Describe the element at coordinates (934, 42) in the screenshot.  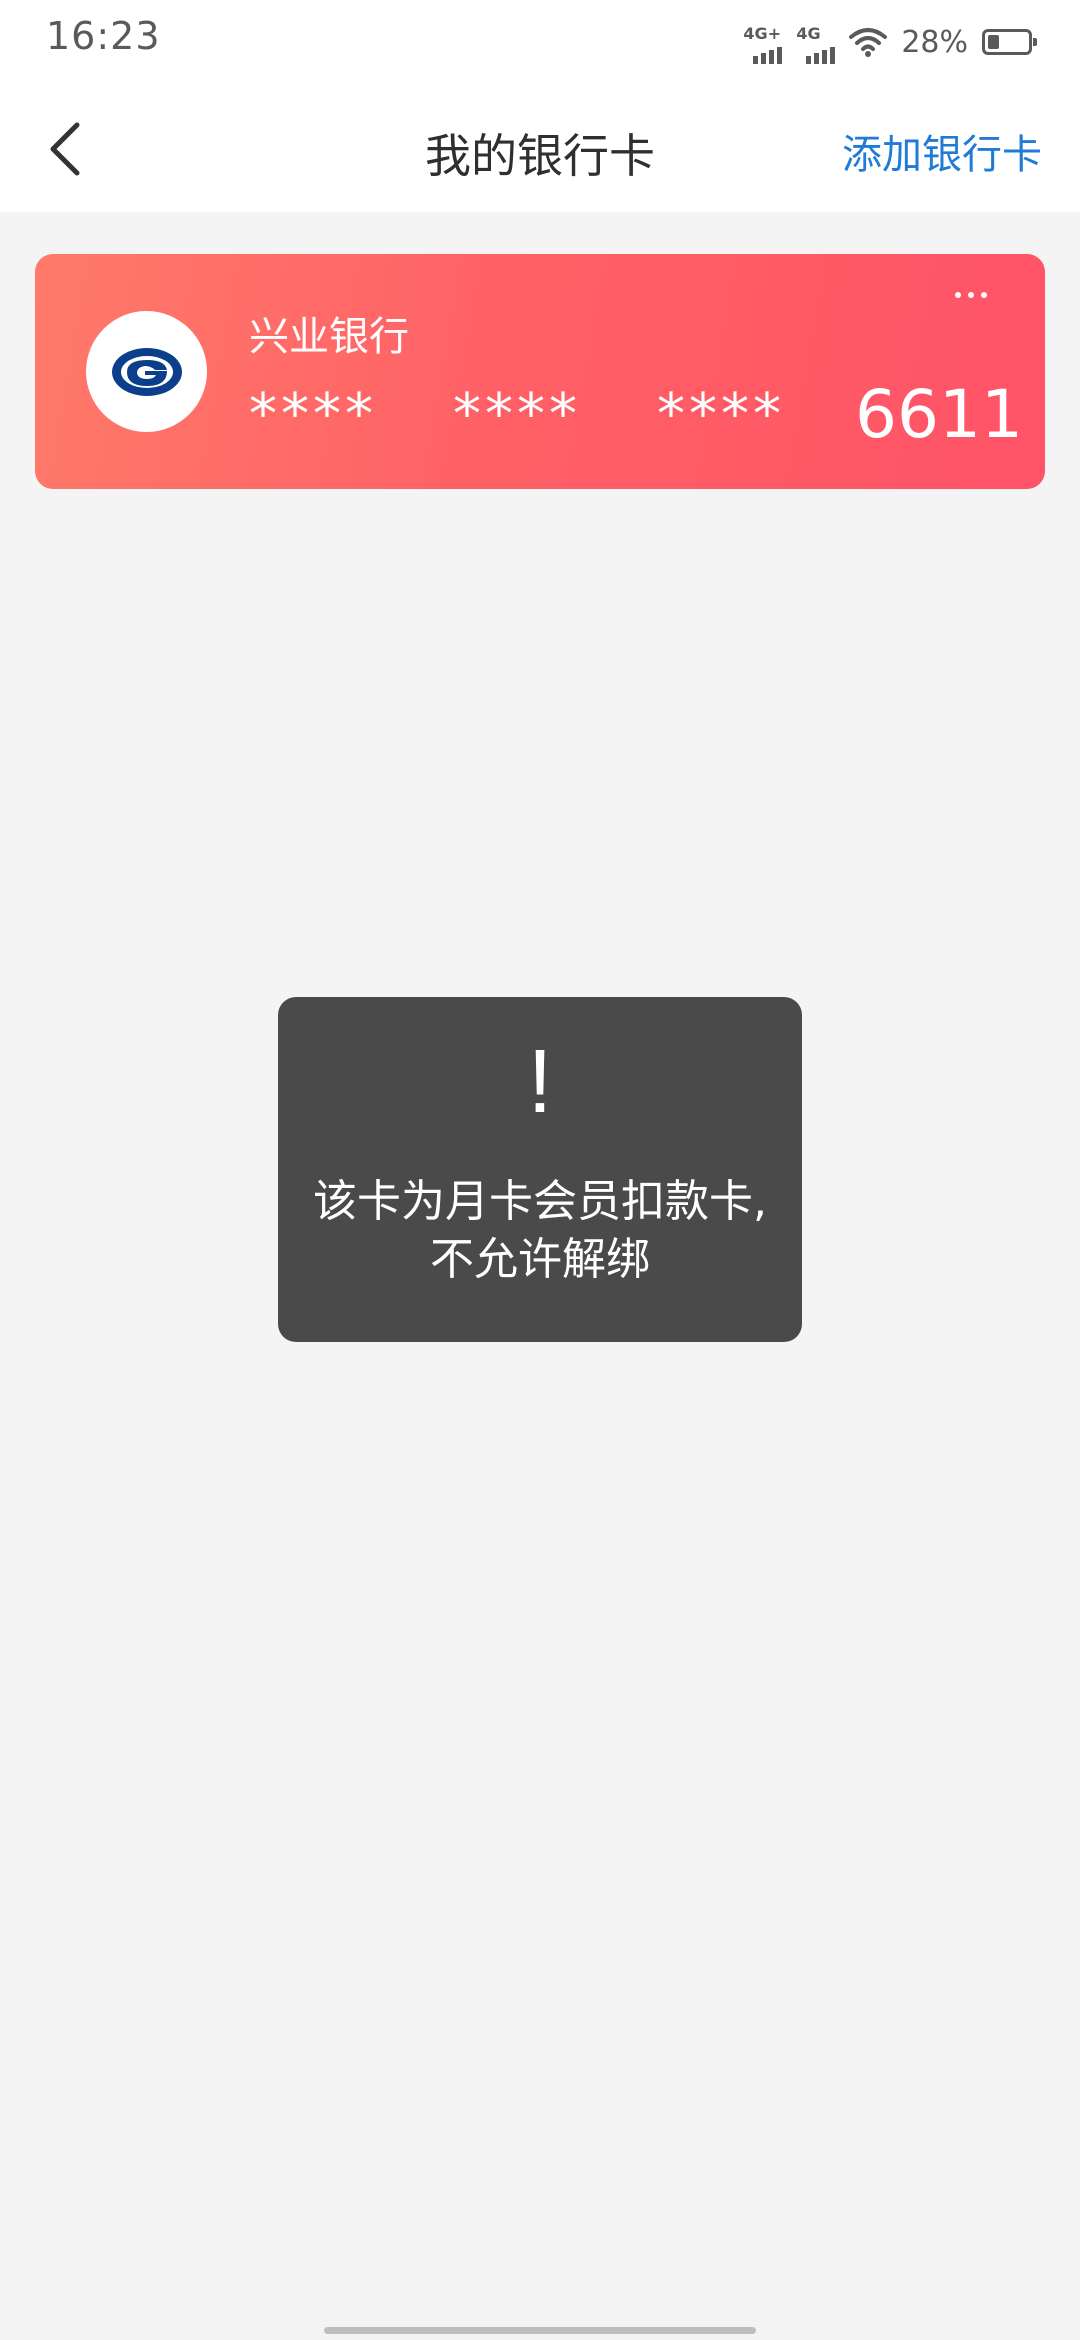
I see `battery-percent: 28%` at that location.